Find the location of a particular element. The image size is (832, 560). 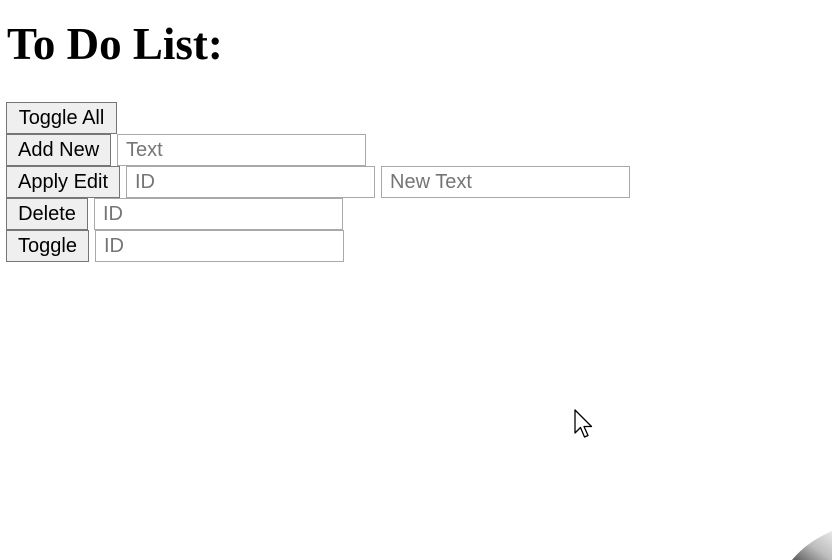

toggle-all-button: Toggle All is located at coordinates (61, 118).